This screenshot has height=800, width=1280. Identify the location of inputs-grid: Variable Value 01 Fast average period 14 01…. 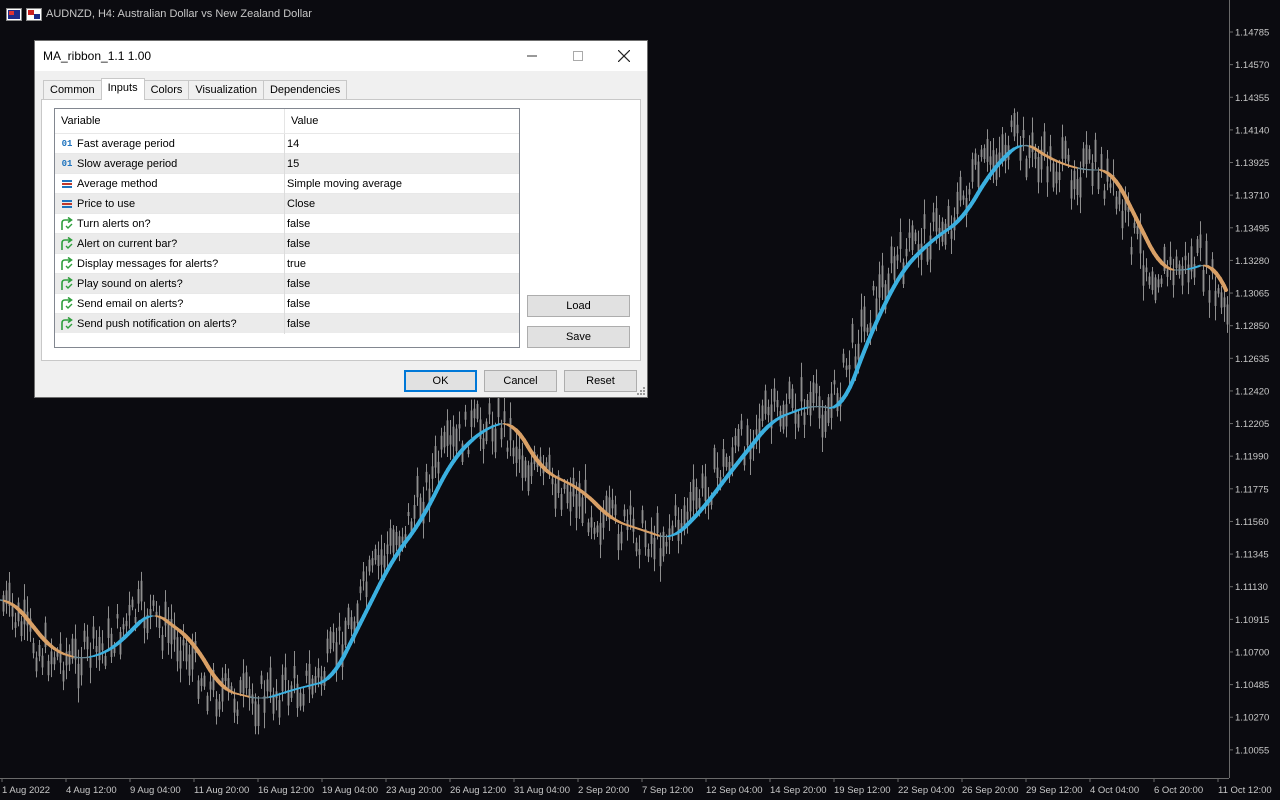
(287, 228).